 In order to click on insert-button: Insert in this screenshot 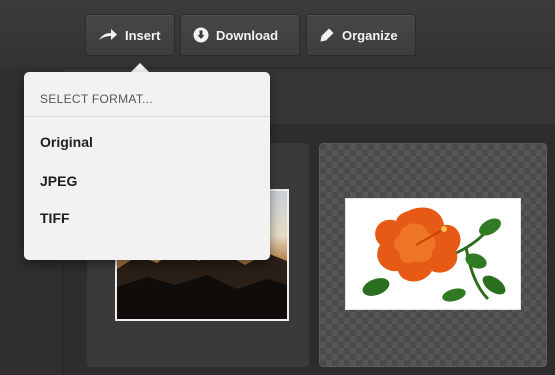, I will do `click(130, 35)`.